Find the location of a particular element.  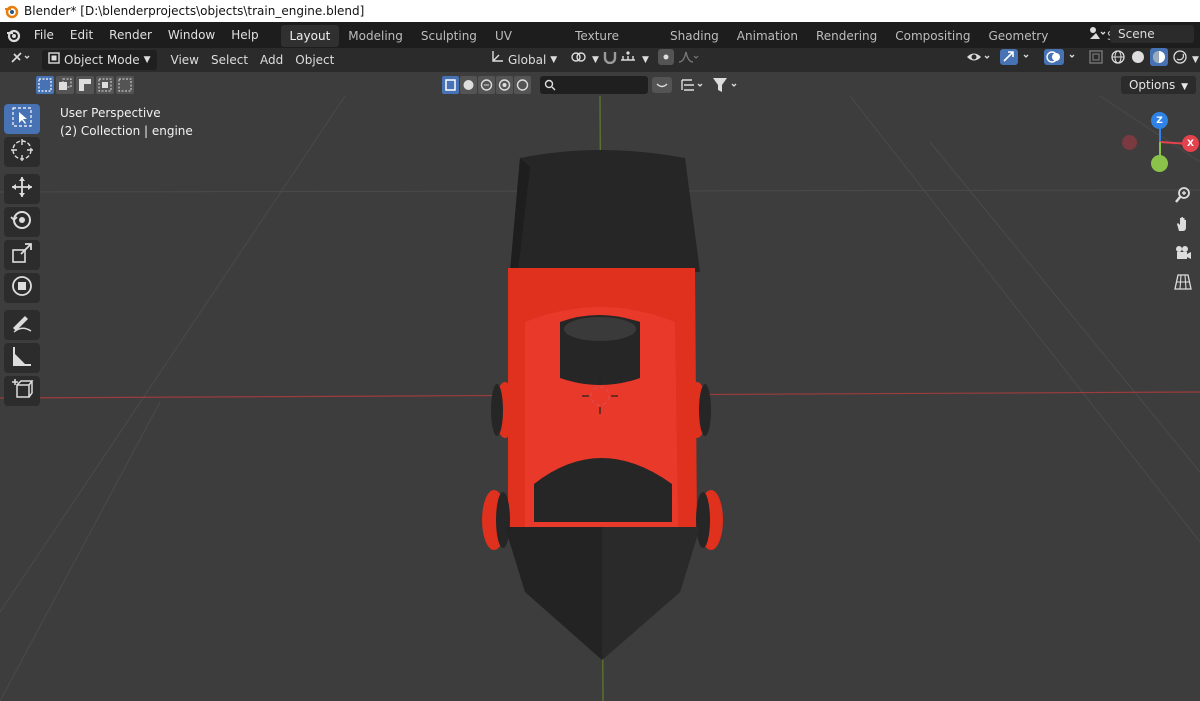

pan-button is located at coordinates (1183, 226).